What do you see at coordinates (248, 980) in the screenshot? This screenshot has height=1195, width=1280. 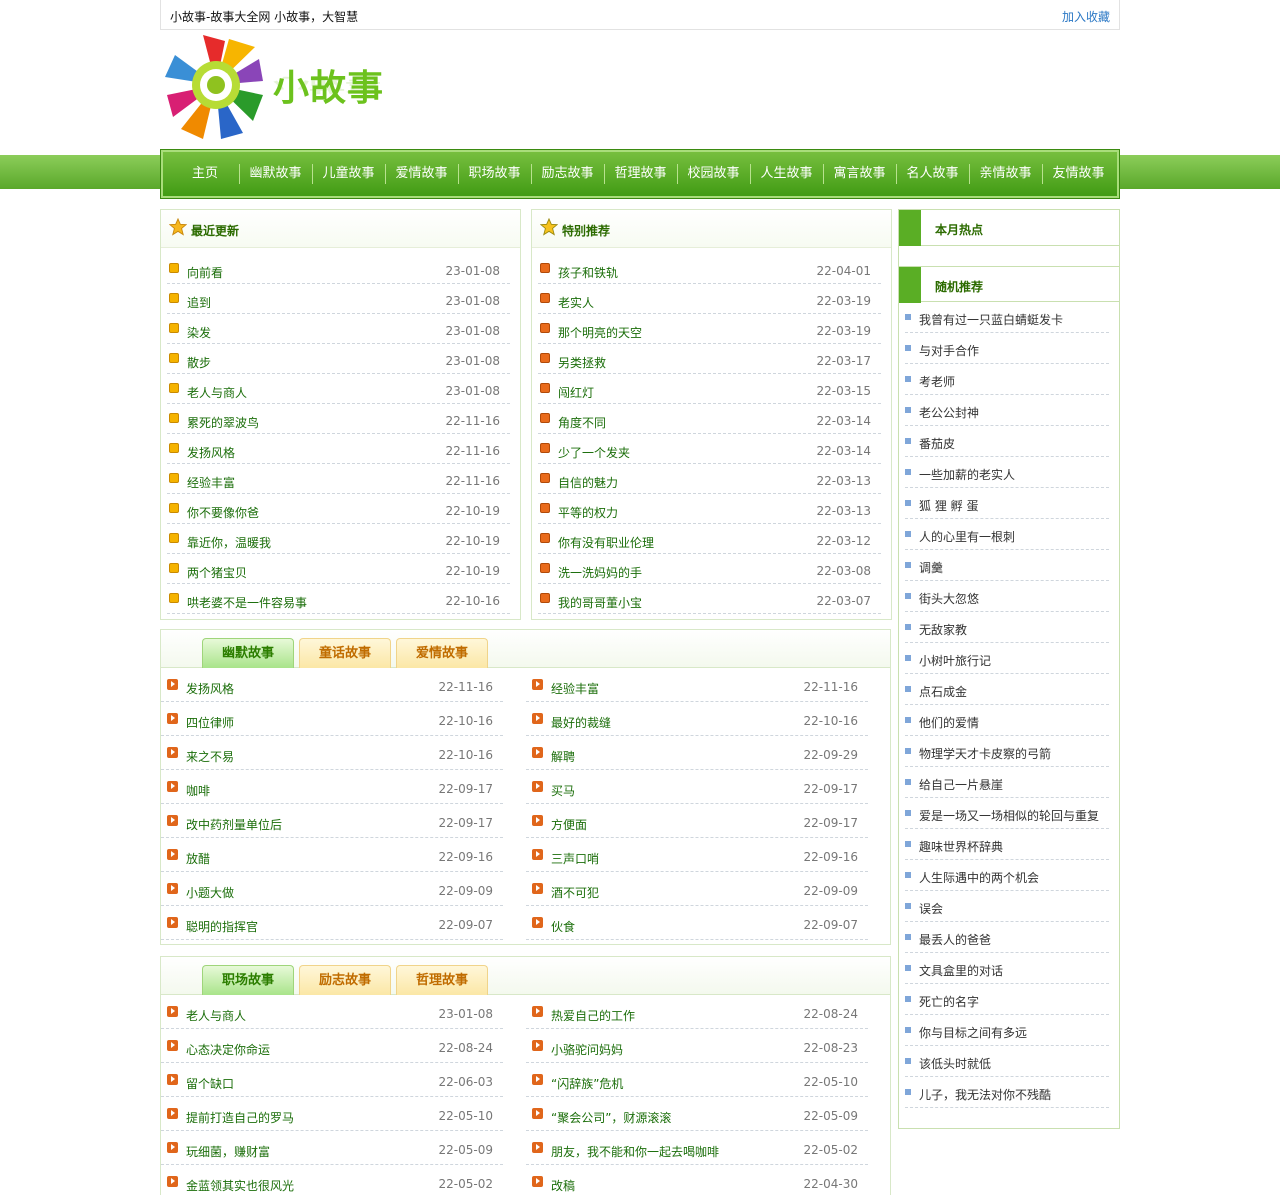 I see `tab-workplace: 职场故事` at bounding box center [248, 980].